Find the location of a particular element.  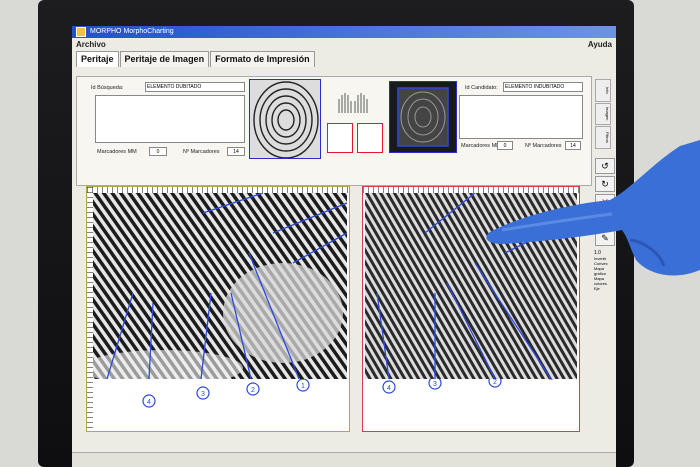

search-no-markers-label: Nº Marcadores is located at coordinates (201, 152).